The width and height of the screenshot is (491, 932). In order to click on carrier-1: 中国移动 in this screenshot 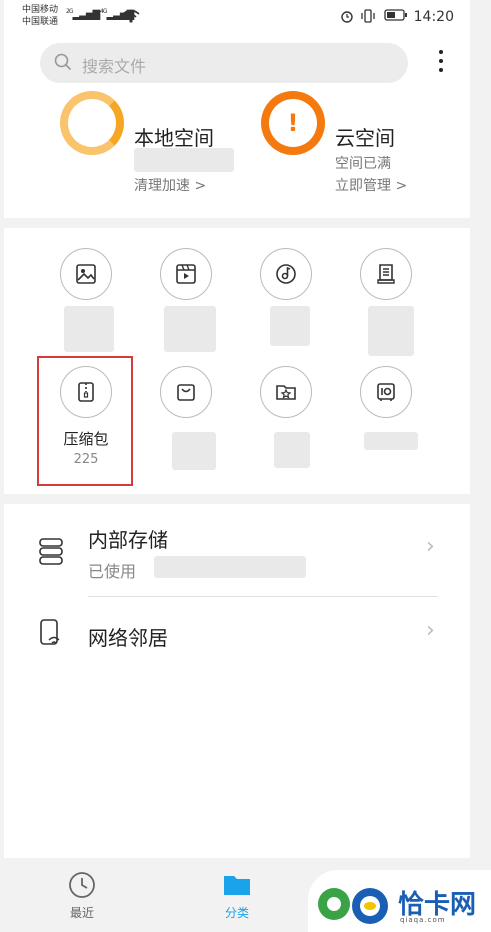, I will do `click(40, 10)`.